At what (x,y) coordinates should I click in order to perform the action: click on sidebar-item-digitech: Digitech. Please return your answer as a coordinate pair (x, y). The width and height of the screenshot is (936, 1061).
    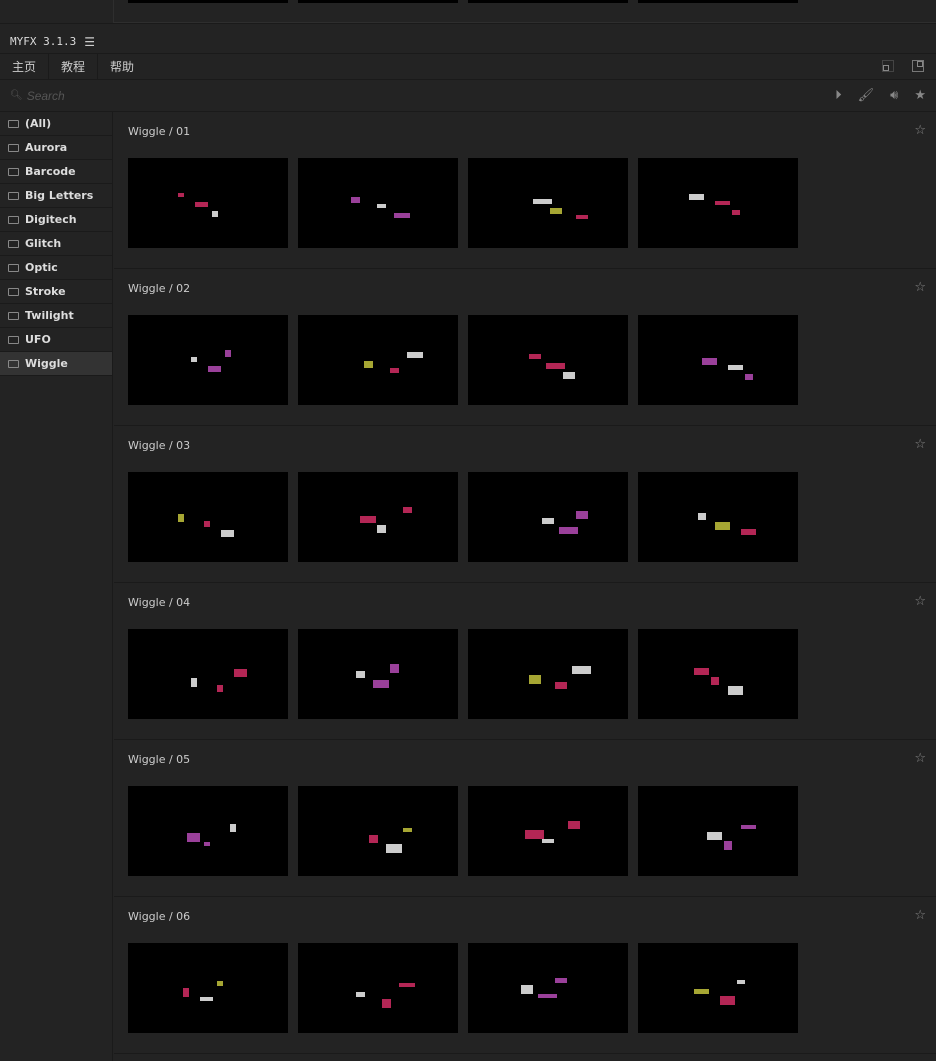
    Looking at the image, I should click on (56, 220).